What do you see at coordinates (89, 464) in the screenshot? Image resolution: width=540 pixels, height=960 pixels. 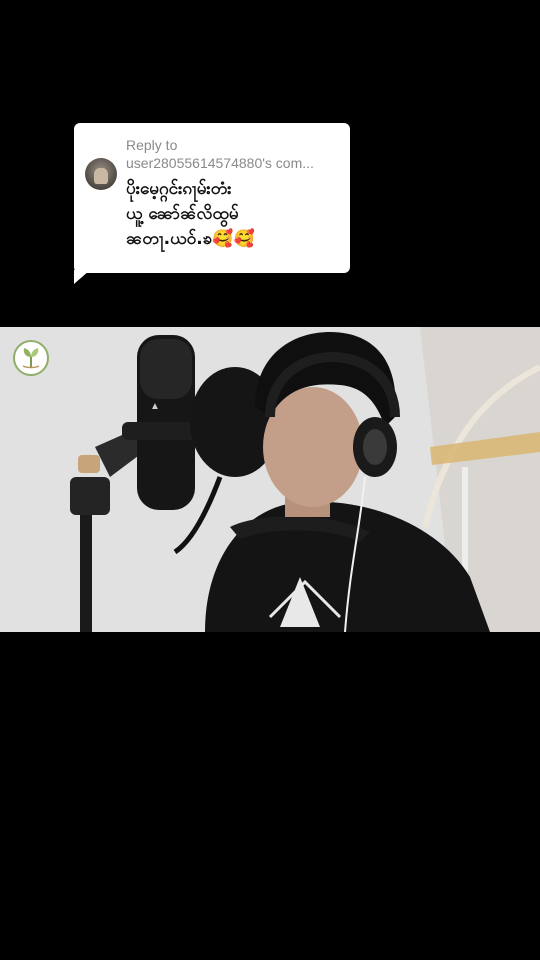 I see `mic-stand-knob` at bounding box center [89, 464].